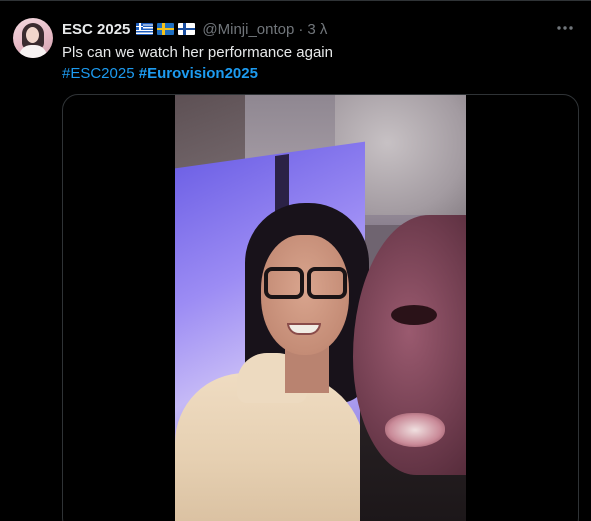 This screenshot has width=591, height=521. What do you see at coordinates (145, 29) in the screenshot?
I see `greece-flag-icon` at bounding box center [145, 29].